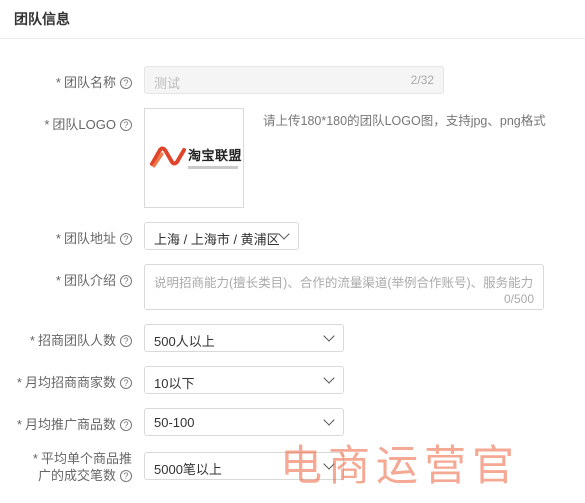 This screenshot has width=585, height=503. Describe the element at coordinates (404, 121) in the screenshot. I see `logo-hint: 请上传180*180的团队LOGO图，支持jpg、png格式` at that location.